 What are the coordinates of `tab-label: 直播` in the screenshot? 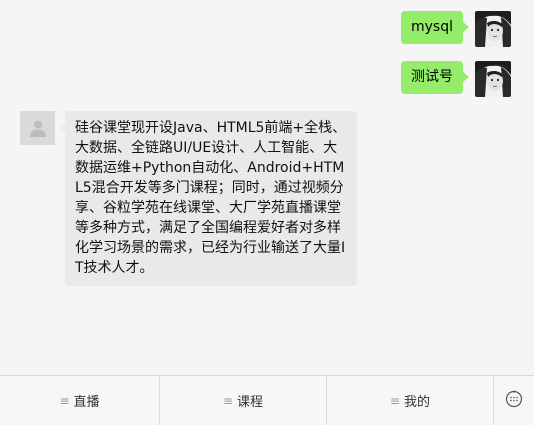 It's located at (86, 402).